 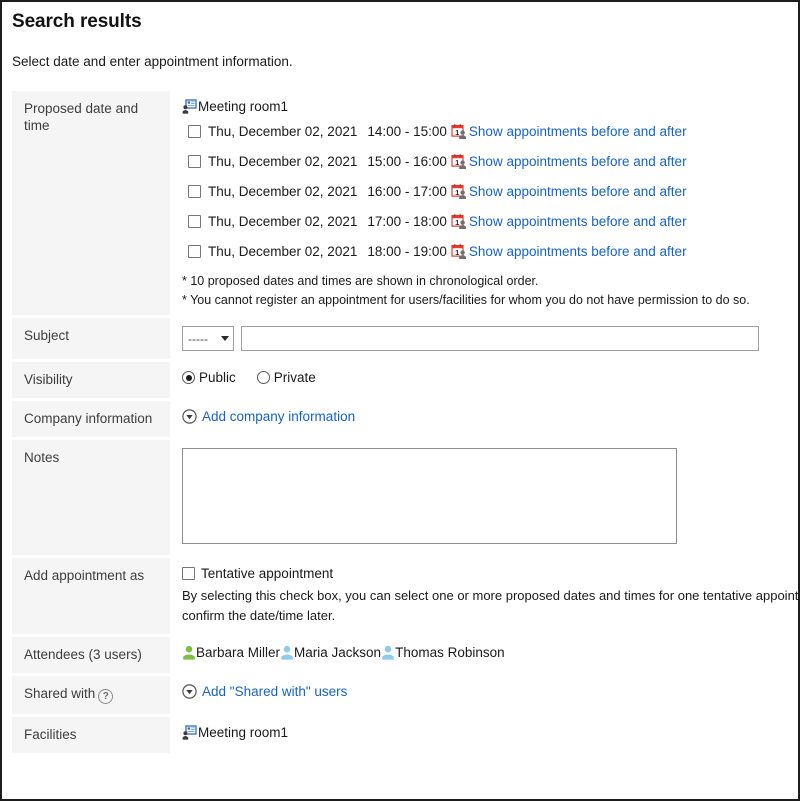 What do you see at coordinates (338, 652) in the screenshot?
I see `attendee-name-2: Maria Jackson` at bounding box center [338, 652].